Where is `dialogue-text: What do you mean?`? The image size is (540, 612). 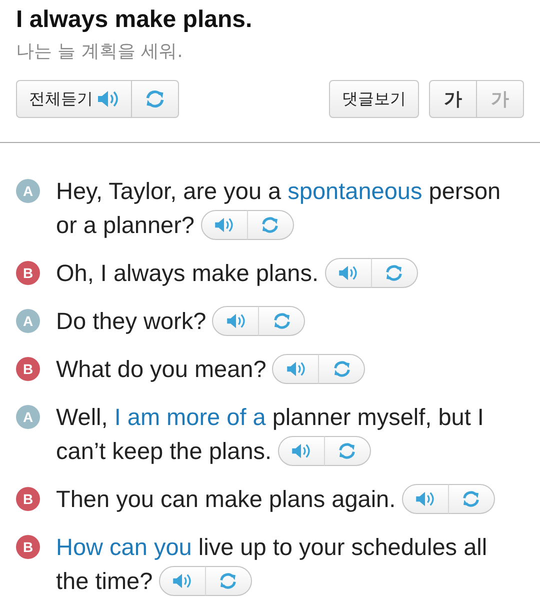 dialogue-text: What do you mean? is located at coordinates (161, 369).